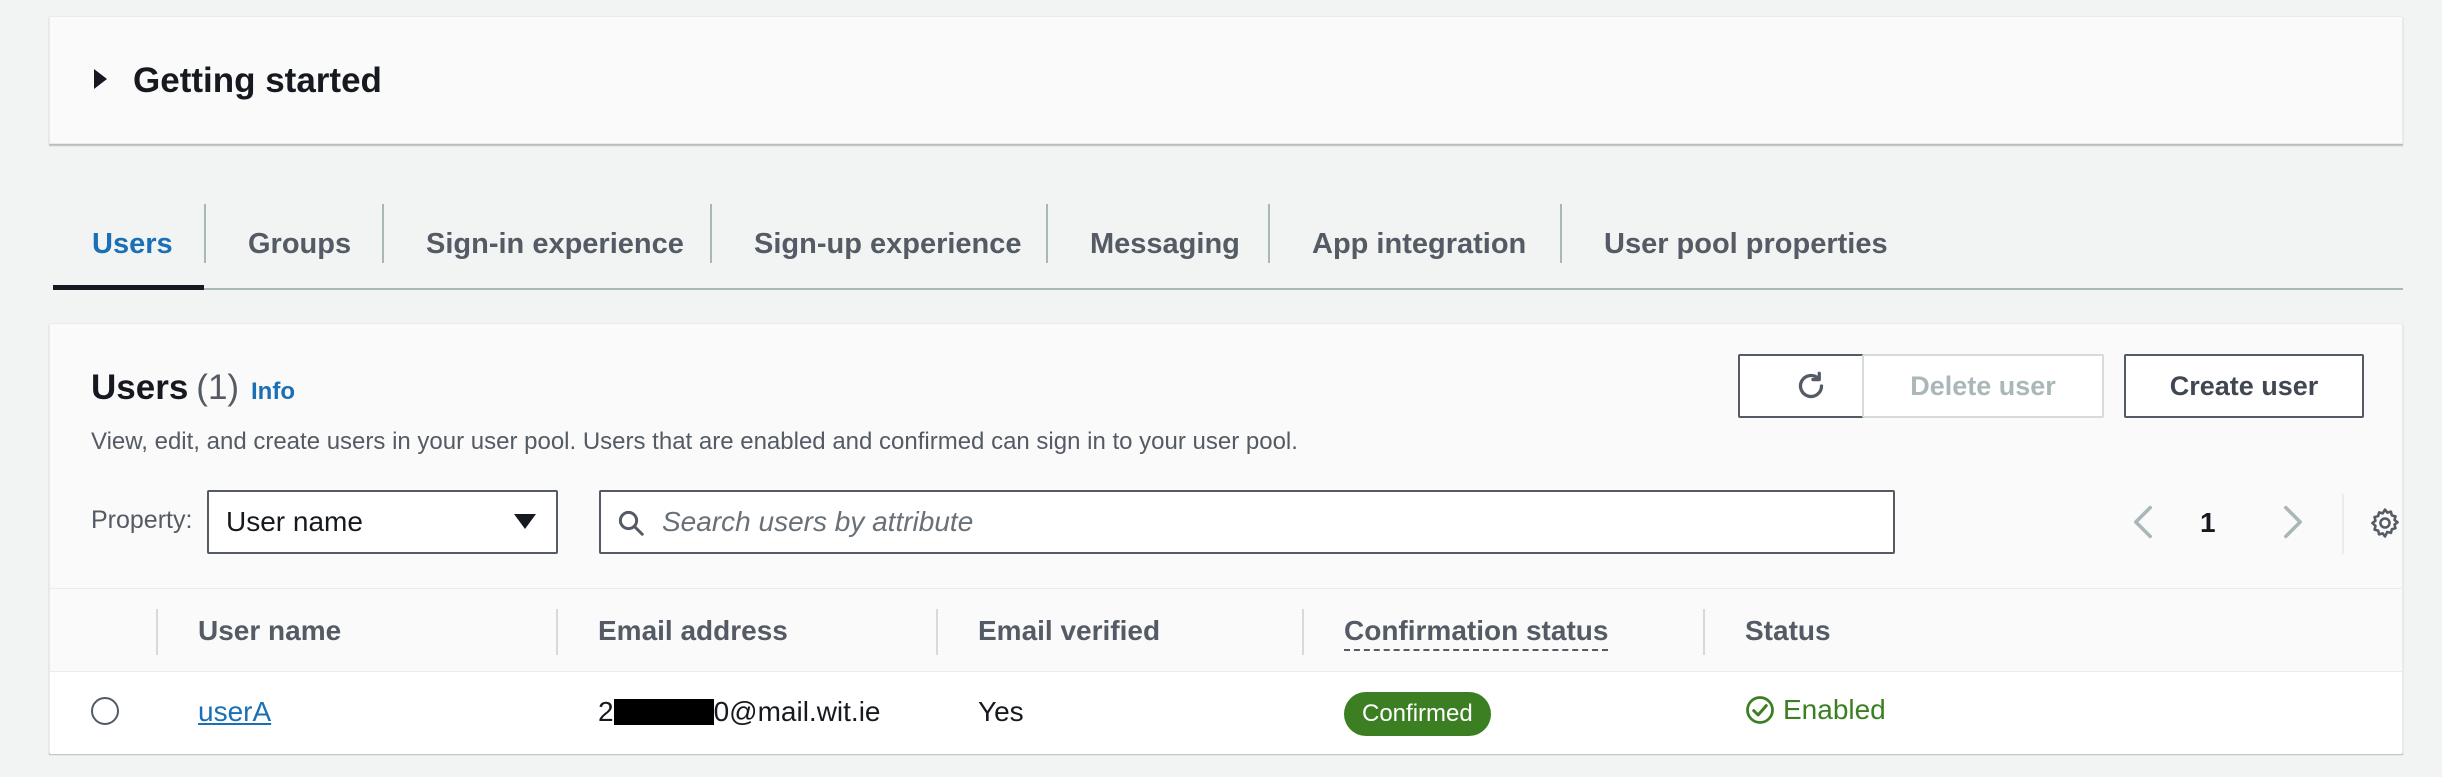 This screenshot has width=2442, height=777. What do you see at coordinates (2244, 386) in the screenshot?
I see `create-user-button: Create user` at bounding box center [2244, 386].